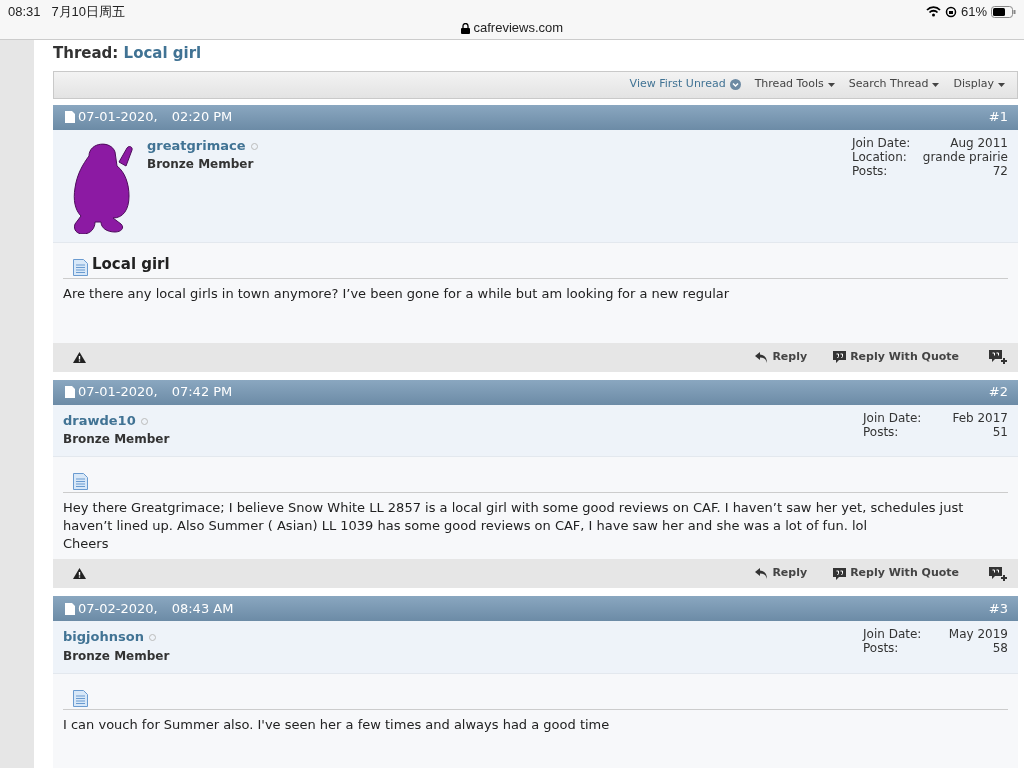  Describe the element at coordinates (973, 12) in the screenshot. I see `battery-percent: 61%` at that location.